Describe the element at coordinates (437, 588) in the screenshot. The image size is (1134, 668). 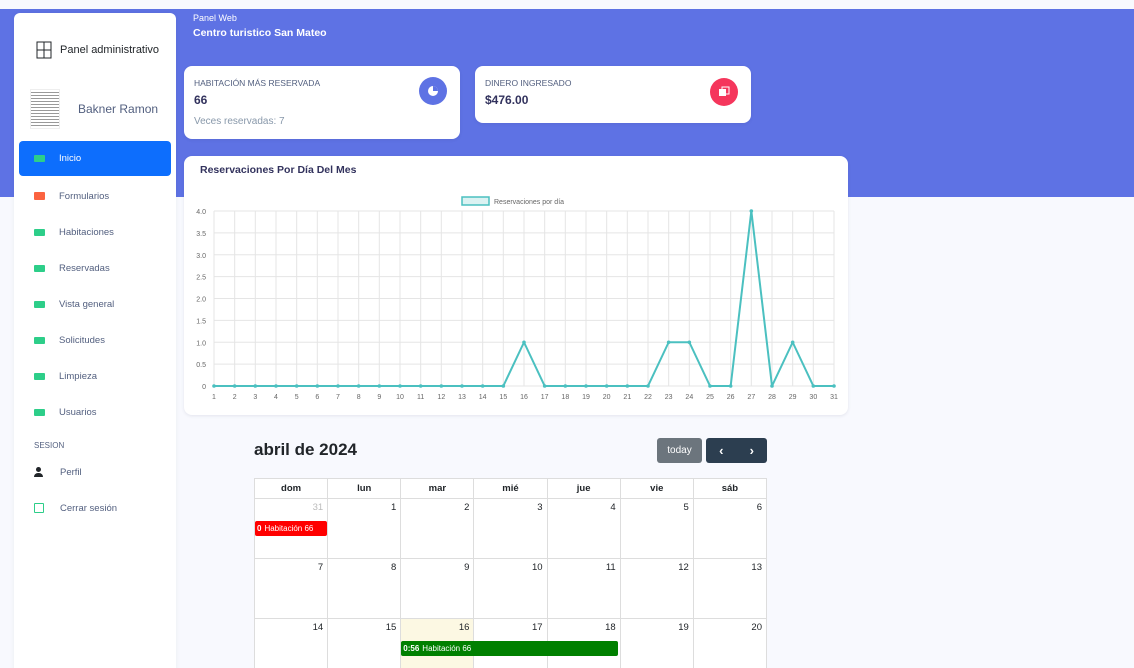
I see `day-cell: 9` at that location.